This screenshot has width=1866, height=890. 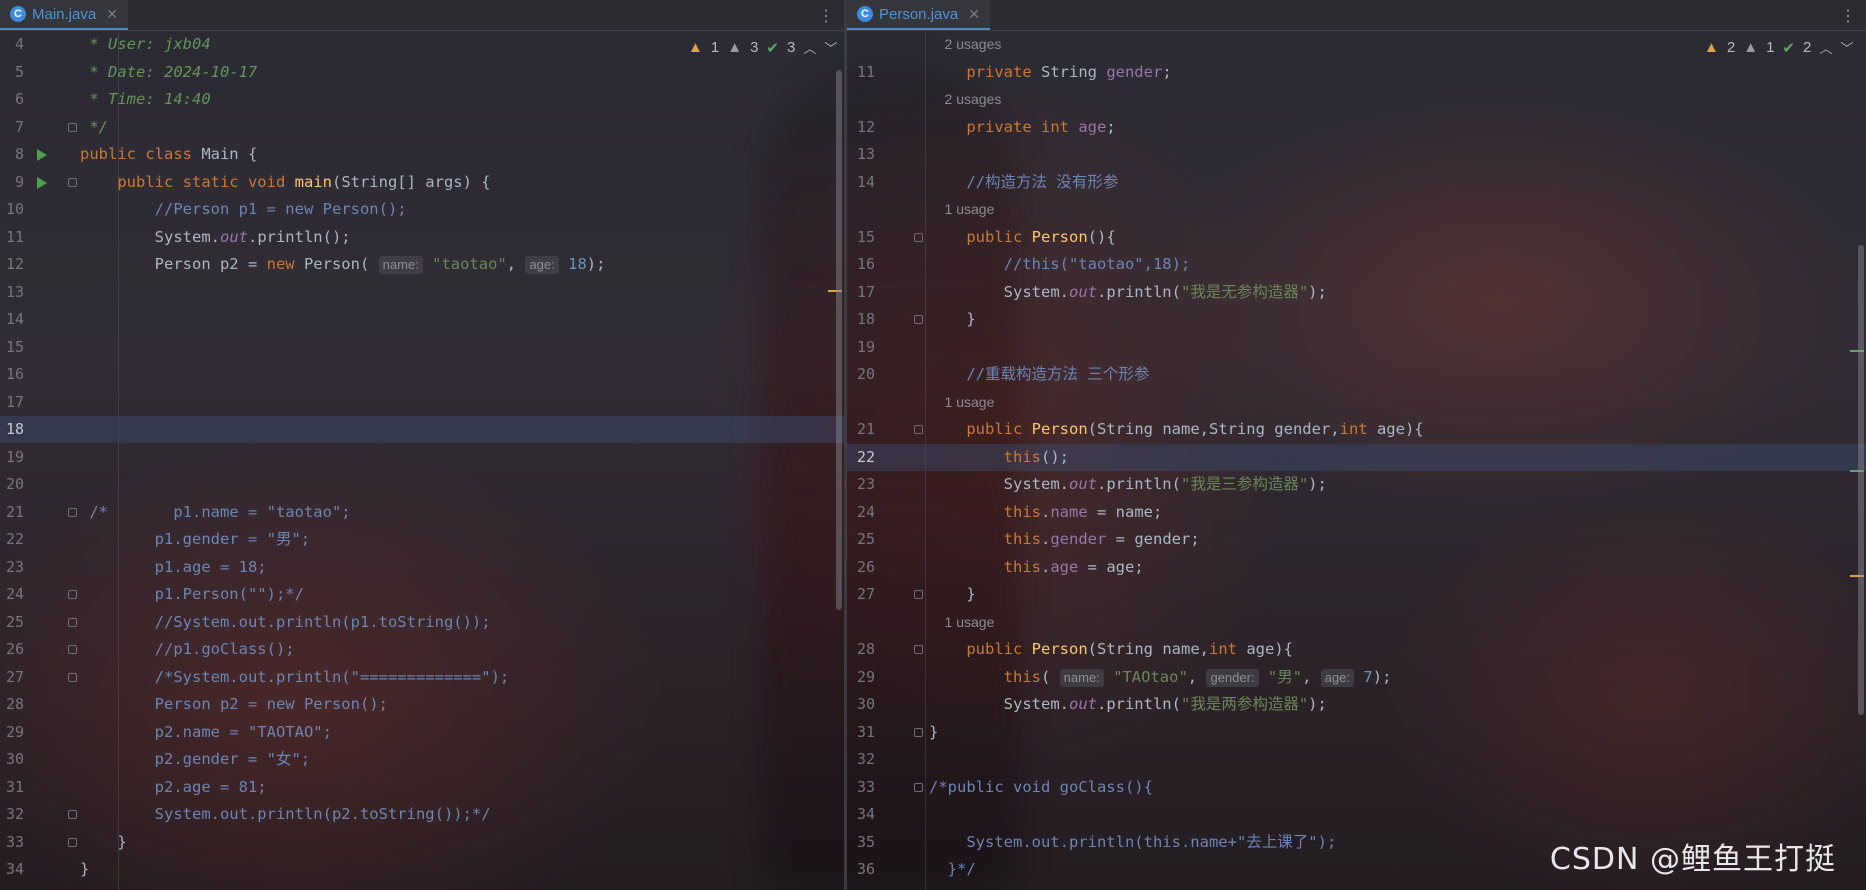 What do you see at coordinates (1356, 292) in the screenshot?
I see `code-line: 17 System.out.println("我是无参构造器");` at bounding box center [1356, 292].